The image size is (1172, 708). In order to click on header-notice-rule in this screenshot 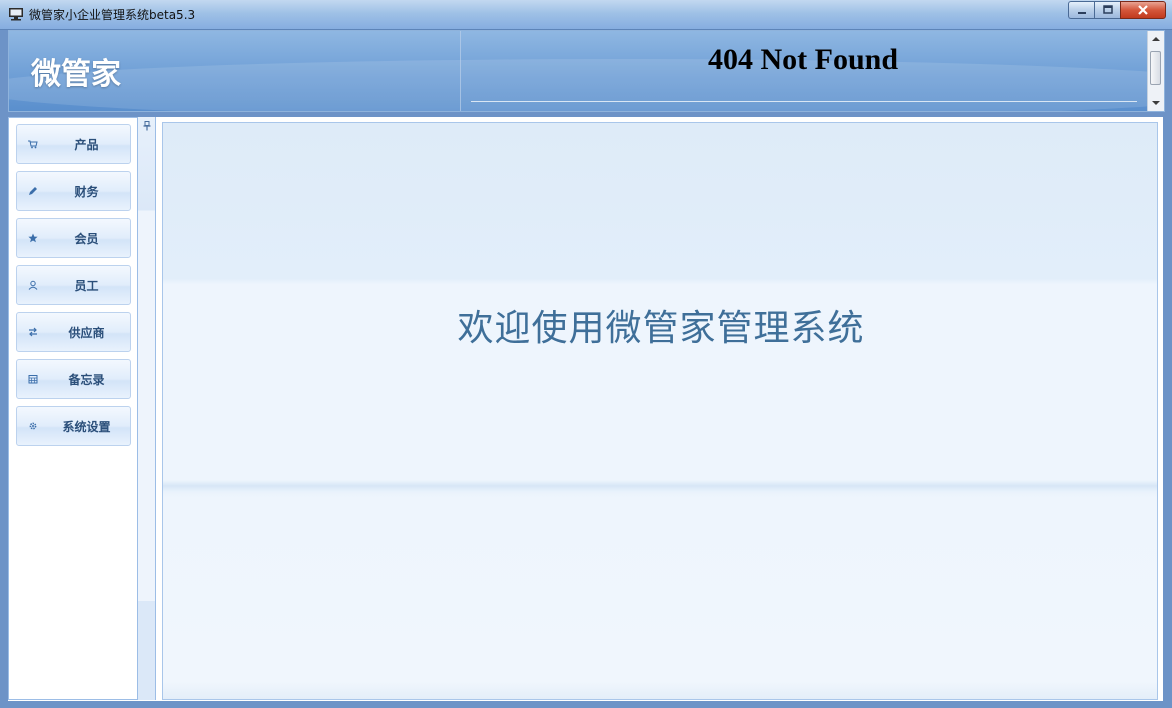, I will do `click(804, 101)`.